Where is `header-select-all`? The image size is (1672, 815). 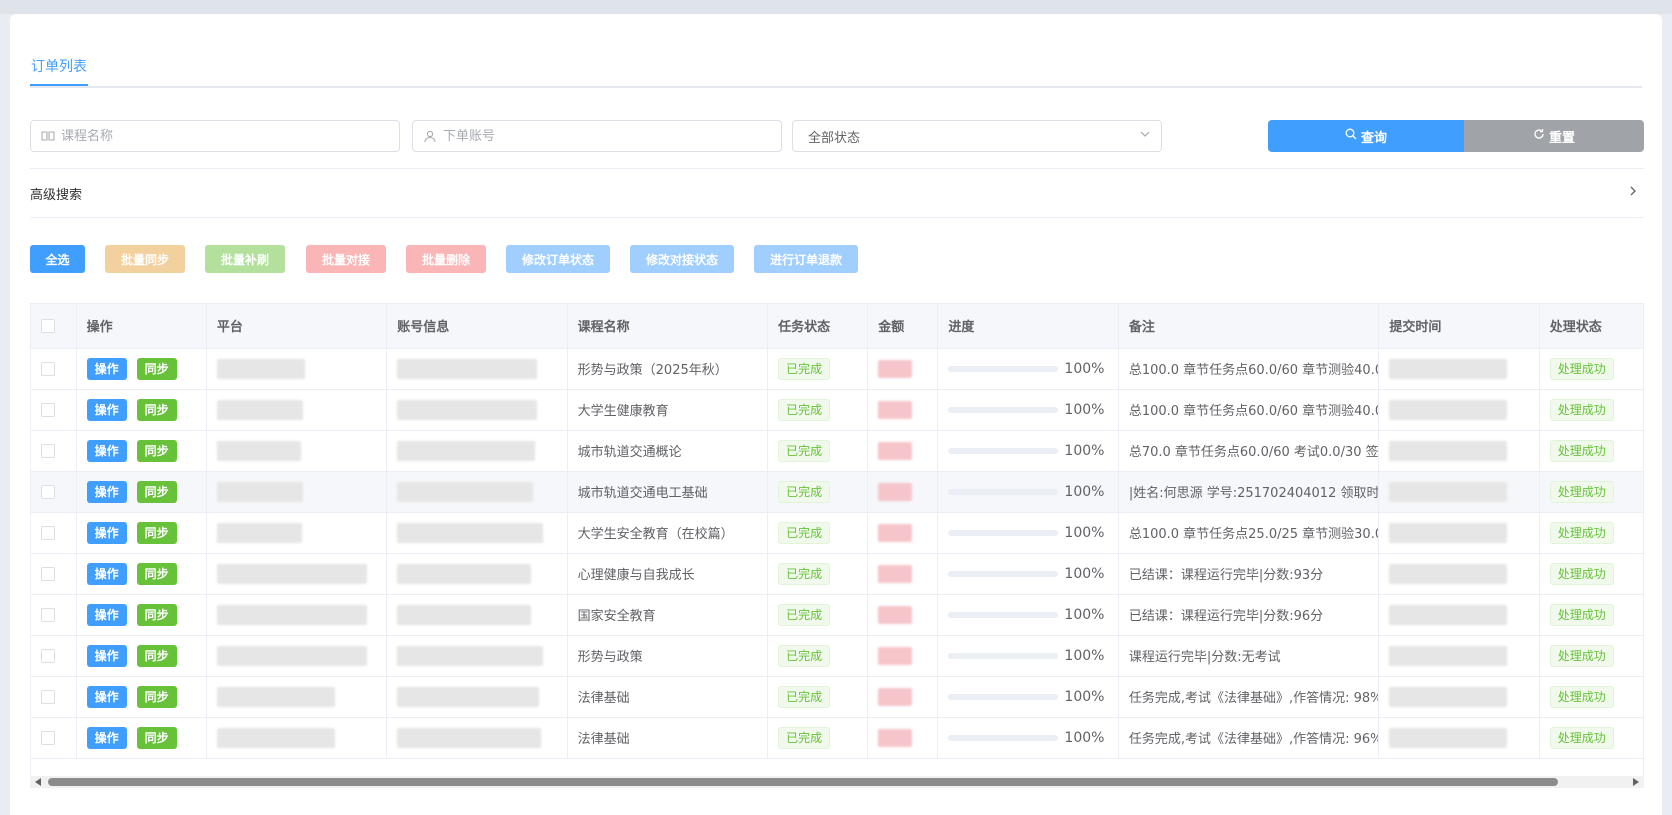 header-select-all is located at coordinates (54, 326).